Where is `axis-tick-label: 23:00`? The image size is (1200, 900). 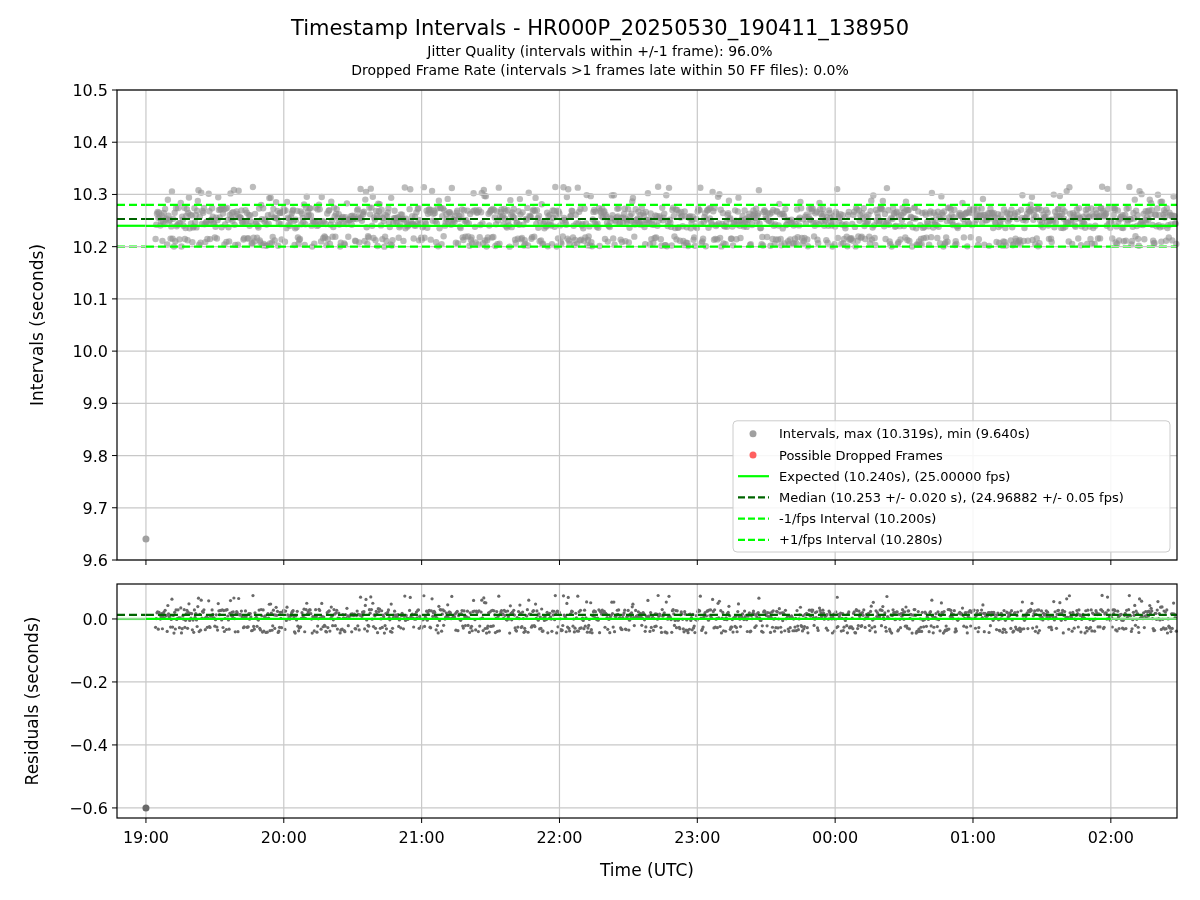
axis-tick-label: 23:00 is located at coordinates (697, 837).